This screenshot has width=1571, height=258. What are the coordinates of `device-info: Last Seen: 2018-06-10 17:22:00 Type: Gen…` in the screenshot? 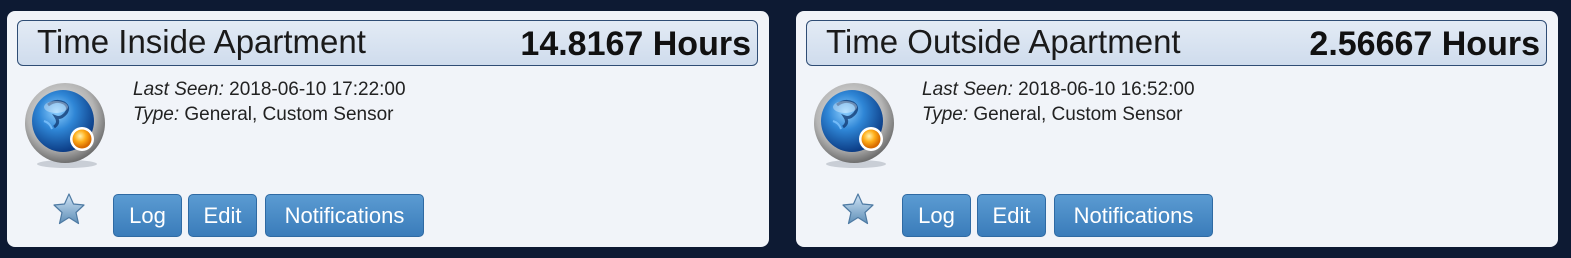 It's located at (269, 102).